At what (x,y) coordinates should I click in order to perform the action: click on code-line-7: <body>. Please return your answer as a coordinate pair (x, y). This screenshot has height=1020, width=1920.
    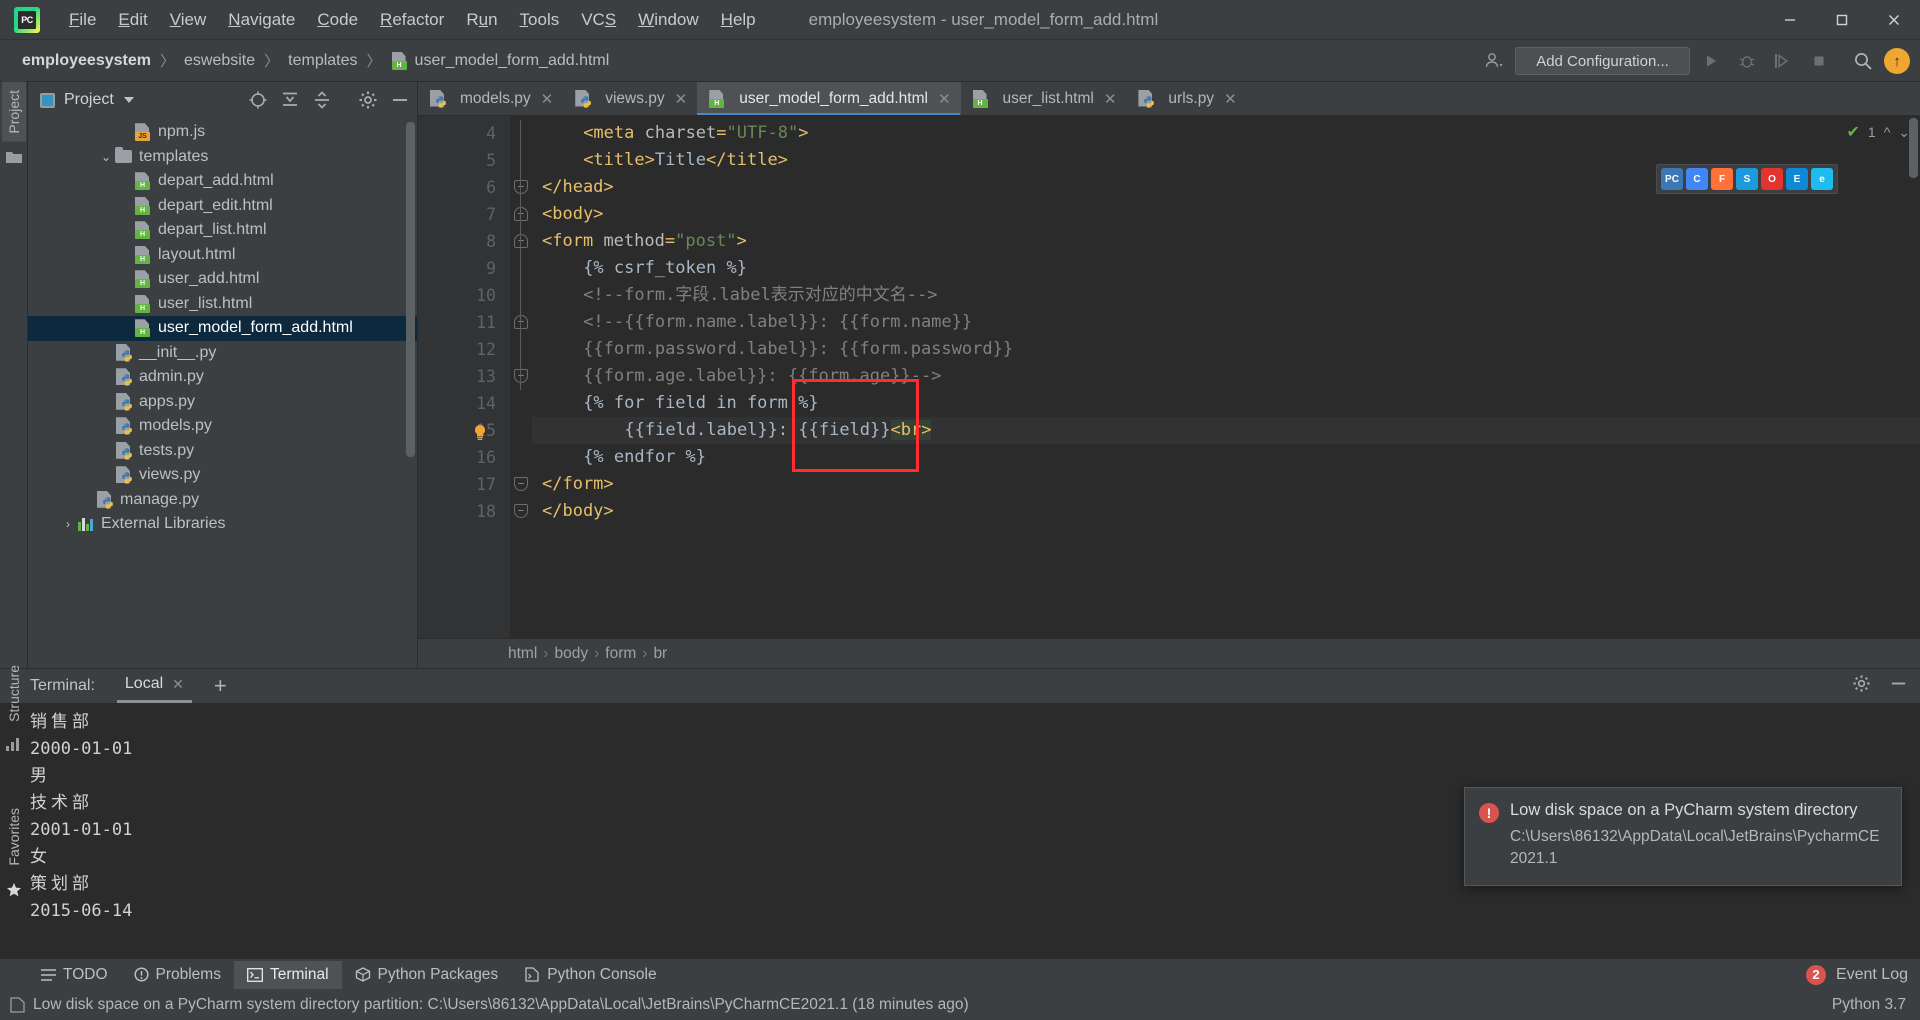
    Looking at the image, I should click on (1226, 214).